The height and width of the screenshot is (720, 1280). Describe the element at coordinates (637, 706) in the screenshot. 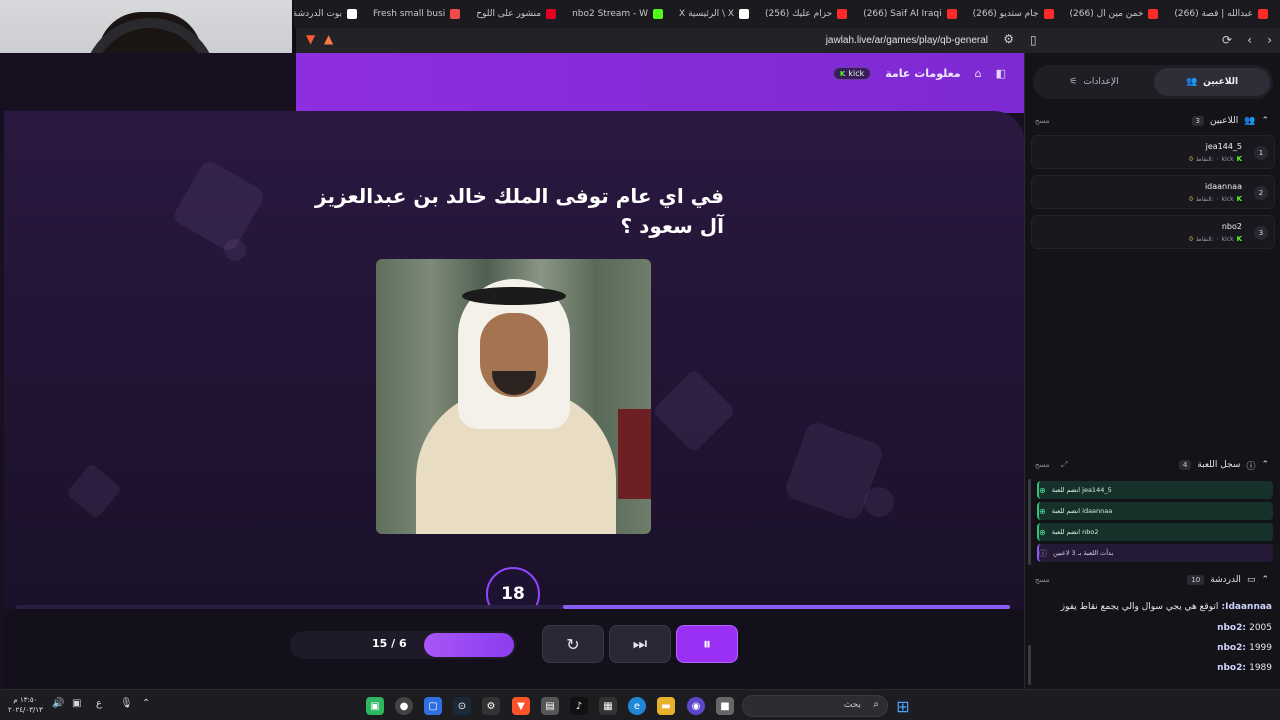

I see `edge-icon: e` at that location.